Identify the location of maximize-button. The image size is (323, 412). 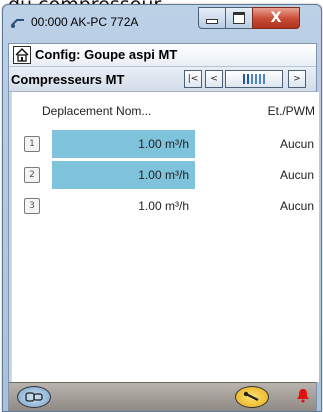
(239, 18).